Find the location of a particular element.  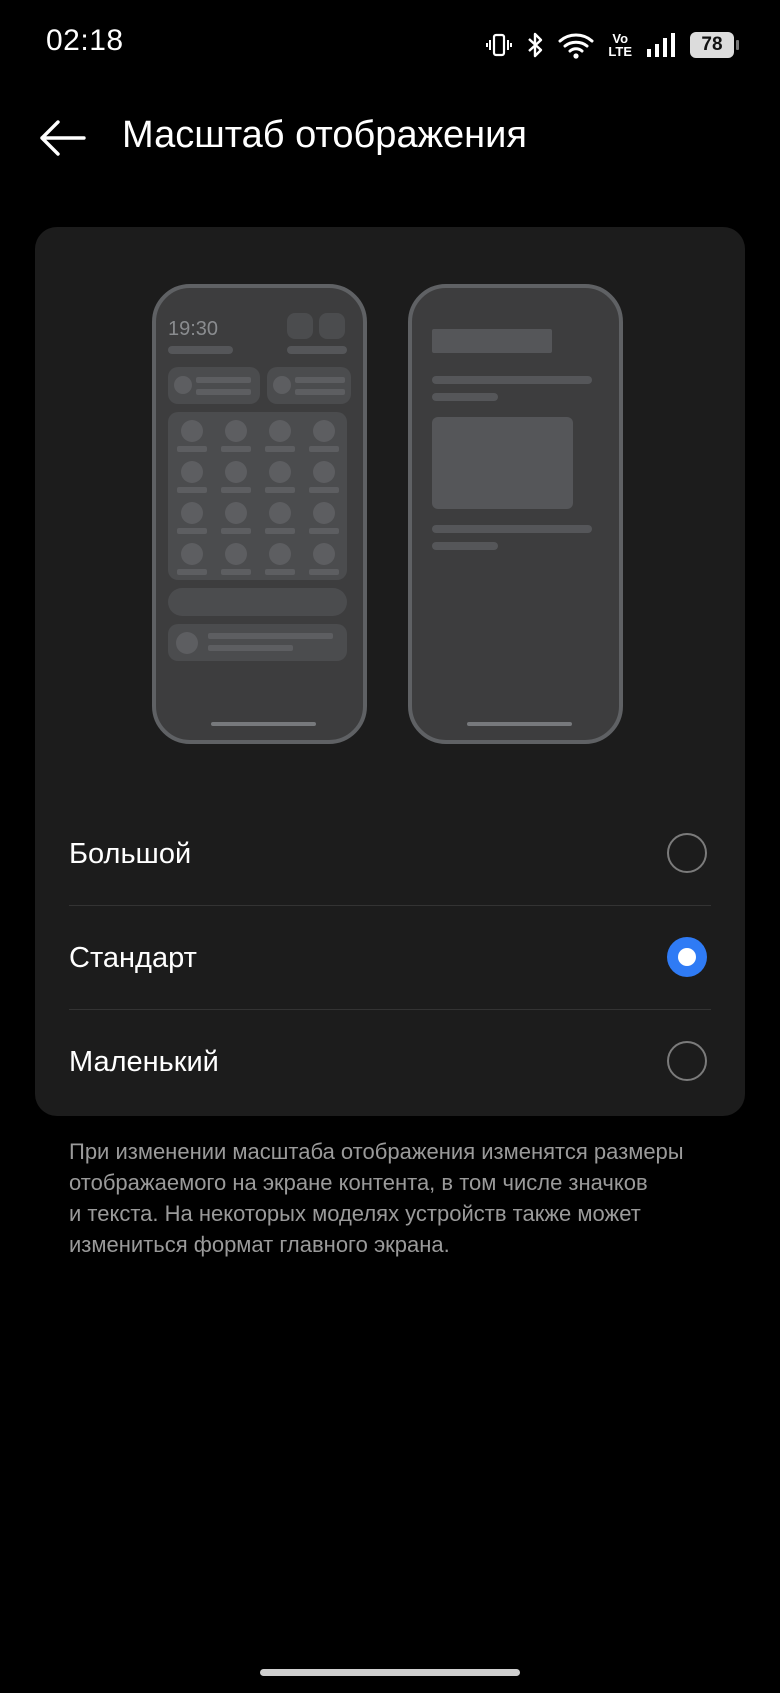

preview-image is located at coordinates (502, 463).